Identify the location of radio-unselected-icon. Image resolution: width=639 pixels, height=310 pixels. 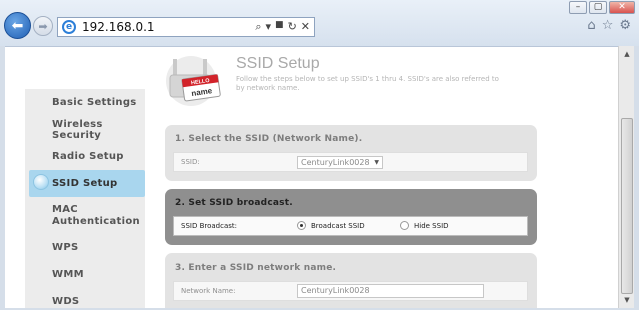
(404, 225).